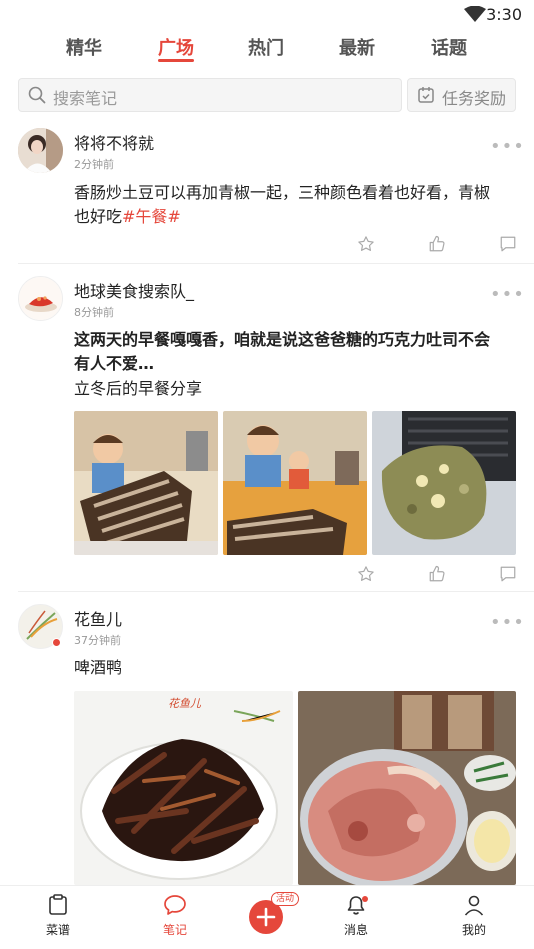 The width and height of the screenshot is (534, 949). I want to click on wifi-icon, so click(475, 14).